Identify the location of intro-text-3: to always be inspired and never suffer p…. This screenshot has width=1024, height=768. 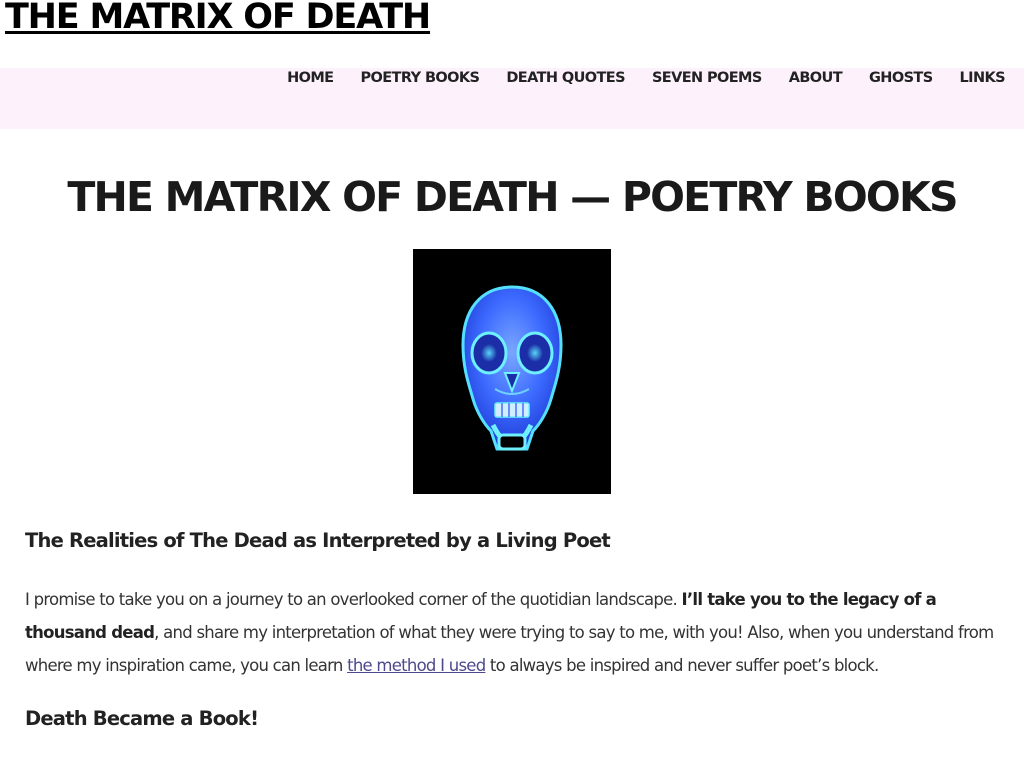
(682, 665).